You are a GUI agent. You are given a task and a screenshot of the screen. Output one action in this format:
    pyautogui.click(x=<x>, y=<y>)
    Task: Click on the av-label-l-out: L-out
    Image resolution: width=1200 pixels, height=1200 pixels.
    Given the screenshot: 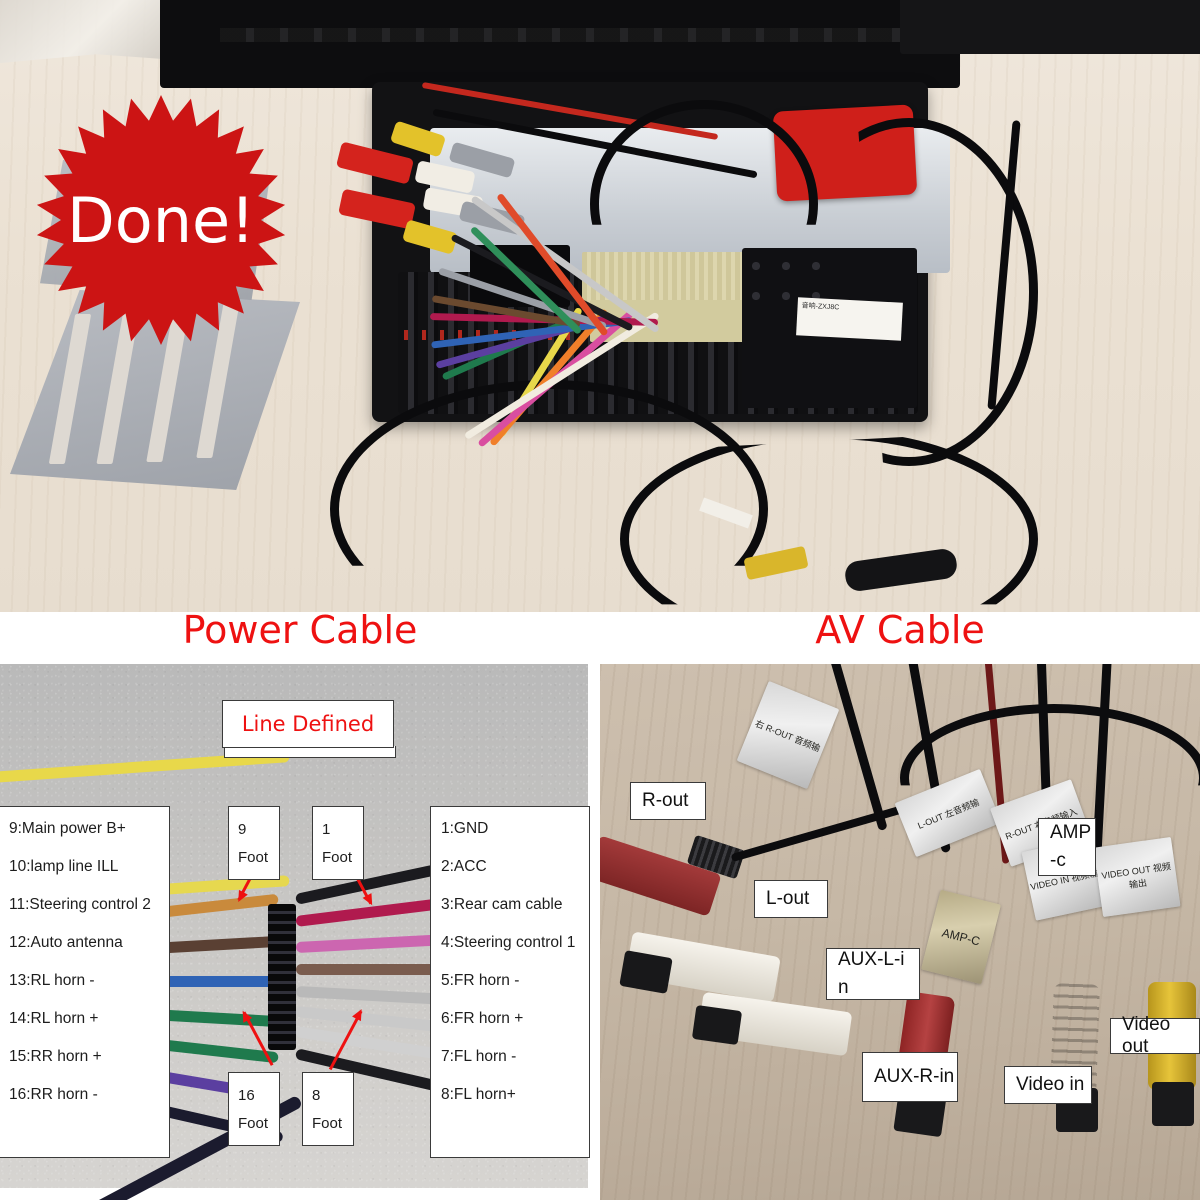 What is the action you would take?
    pyautogui.click(x=791, y=899)
    